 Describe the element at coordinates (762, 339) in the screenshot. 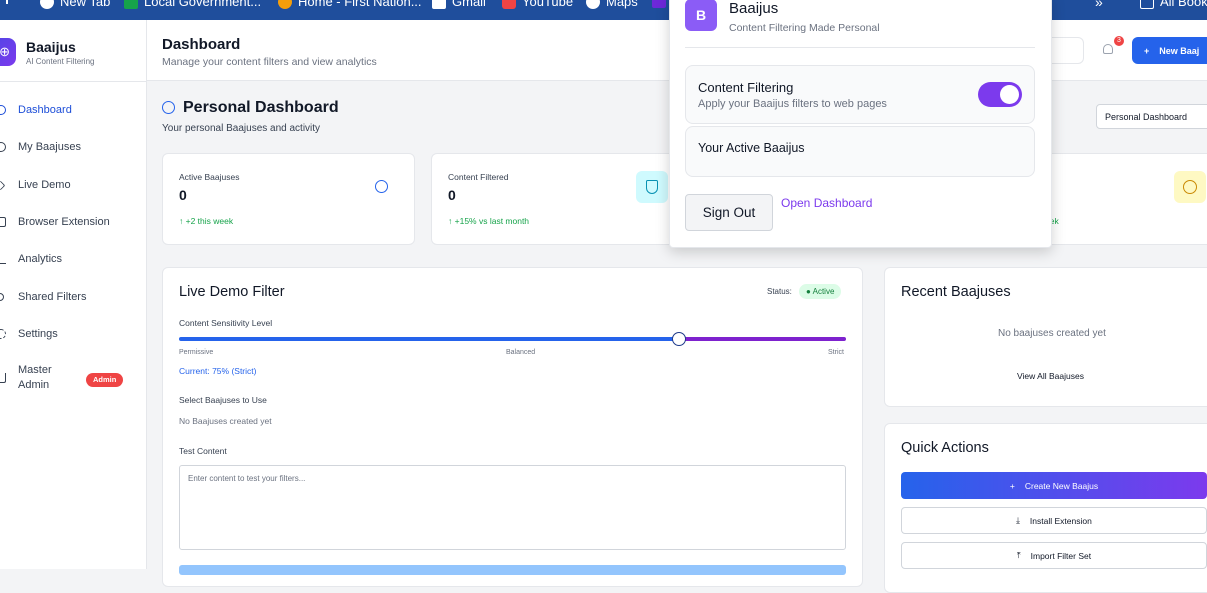

I see `sensitivity-slider-track-rest` at that location.